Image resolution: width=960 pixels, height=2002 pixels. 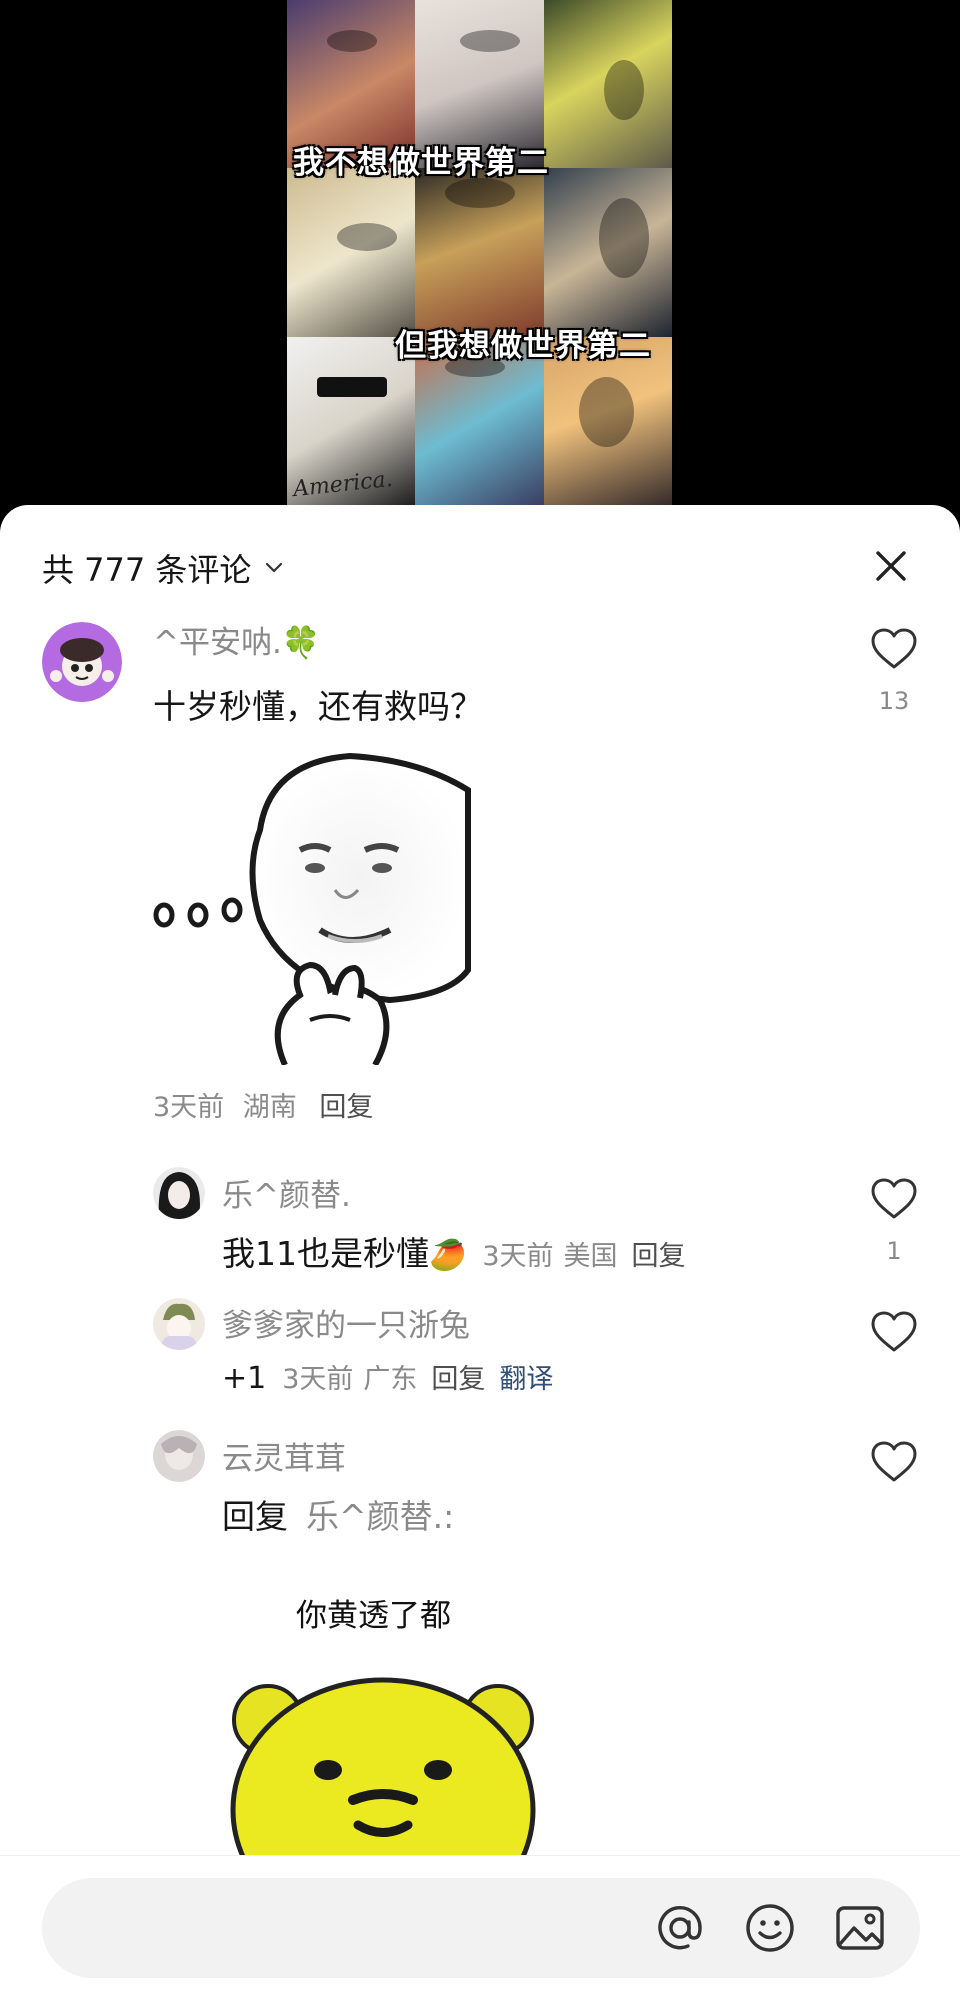 I want to click on emoji-icon, so click(x=770, y=1928).